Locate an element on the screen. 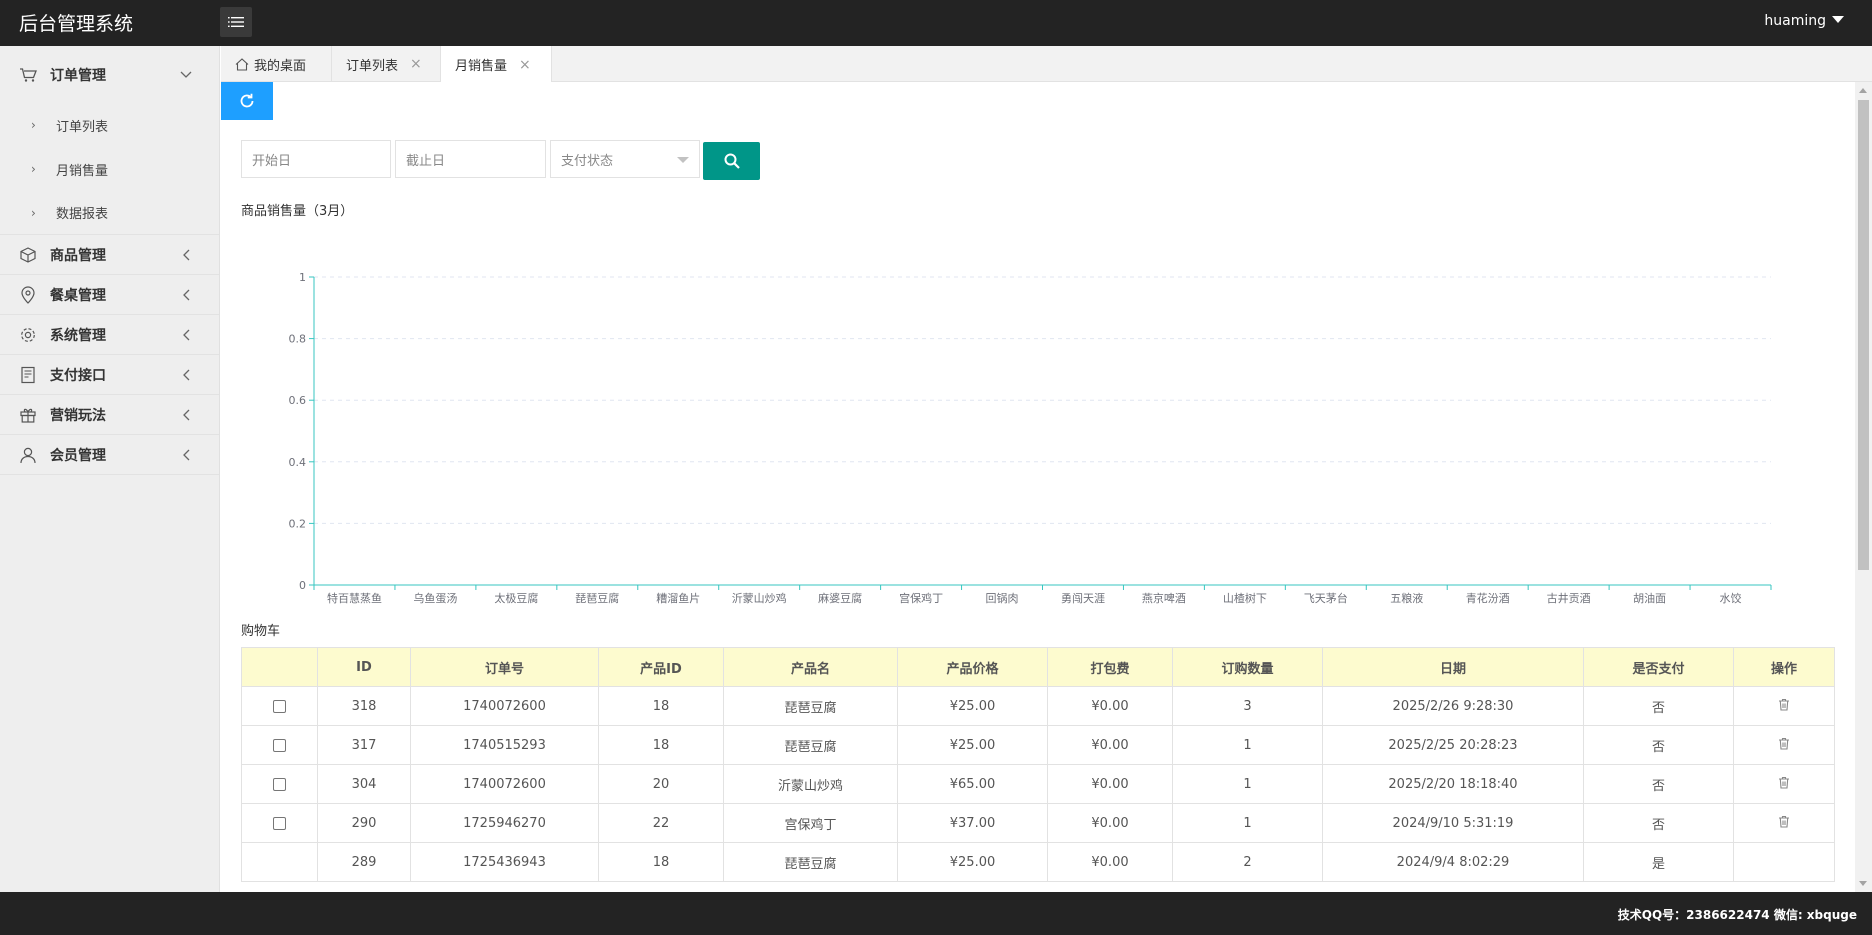 The width and height of the screenshot is (1872, 935). column-header: 操作 is located at coordinates (1784, 667).